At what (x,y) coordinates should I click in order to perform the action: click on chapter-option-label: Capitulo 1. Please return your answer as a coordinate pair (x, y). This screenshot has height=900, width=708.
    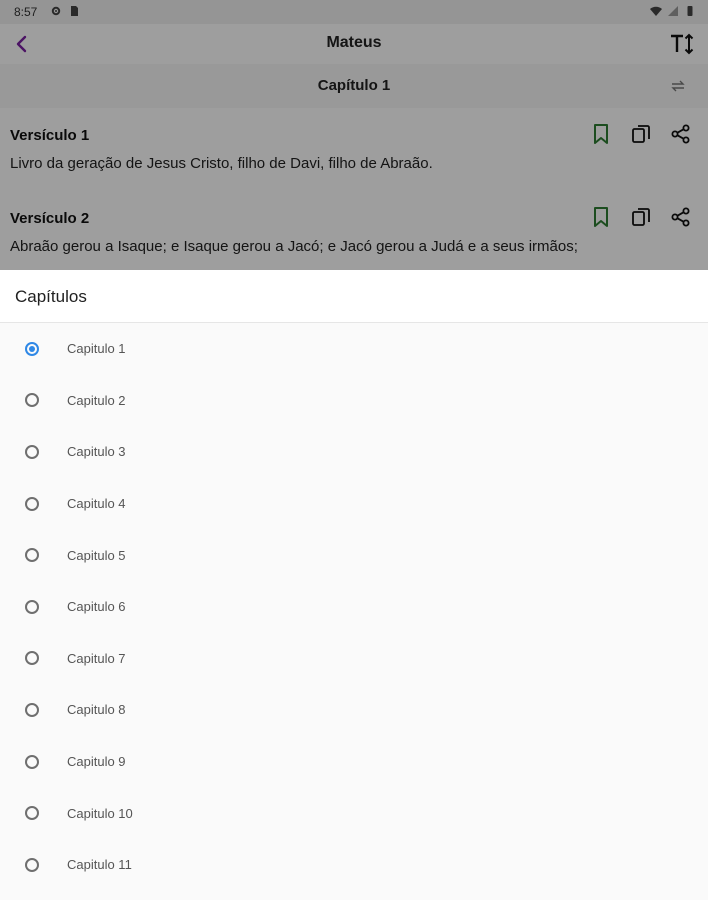
    Looking at the image, I should click on (96, 349).